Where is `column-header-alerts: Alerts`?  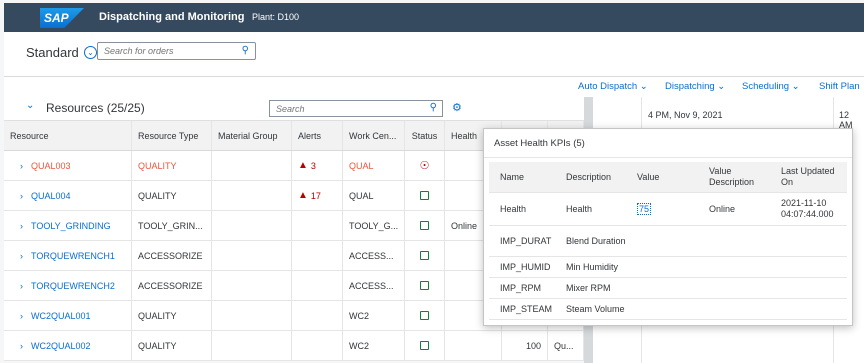 column-header-alerts: Alerts is located at coordinates (317, 135).